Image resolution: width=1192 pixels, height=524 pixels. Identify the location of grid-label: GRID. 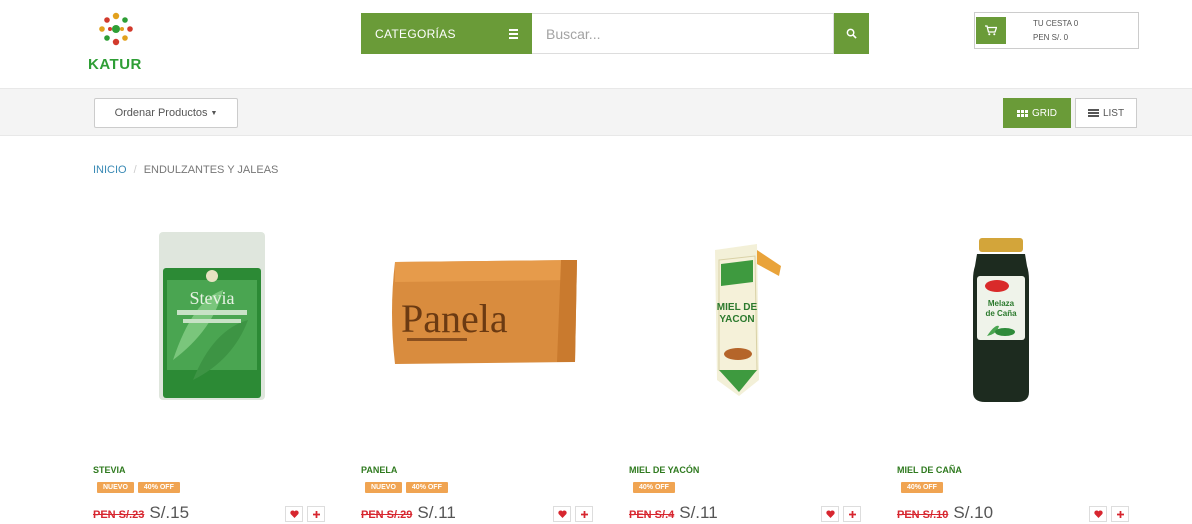
(1044, 113).